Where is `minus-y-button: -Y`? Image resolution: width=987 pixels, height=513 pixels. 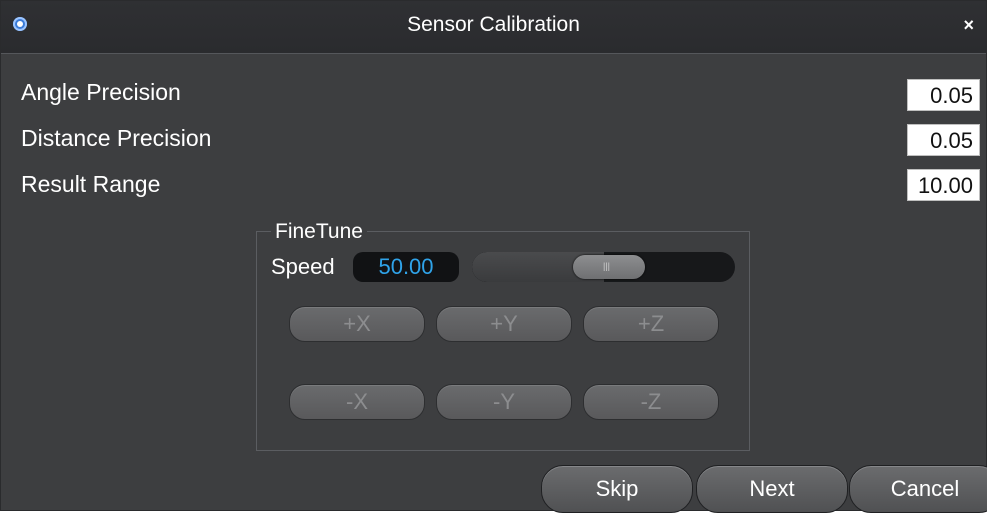 minus-y-button: -Y is located at coordinates (504, 402).